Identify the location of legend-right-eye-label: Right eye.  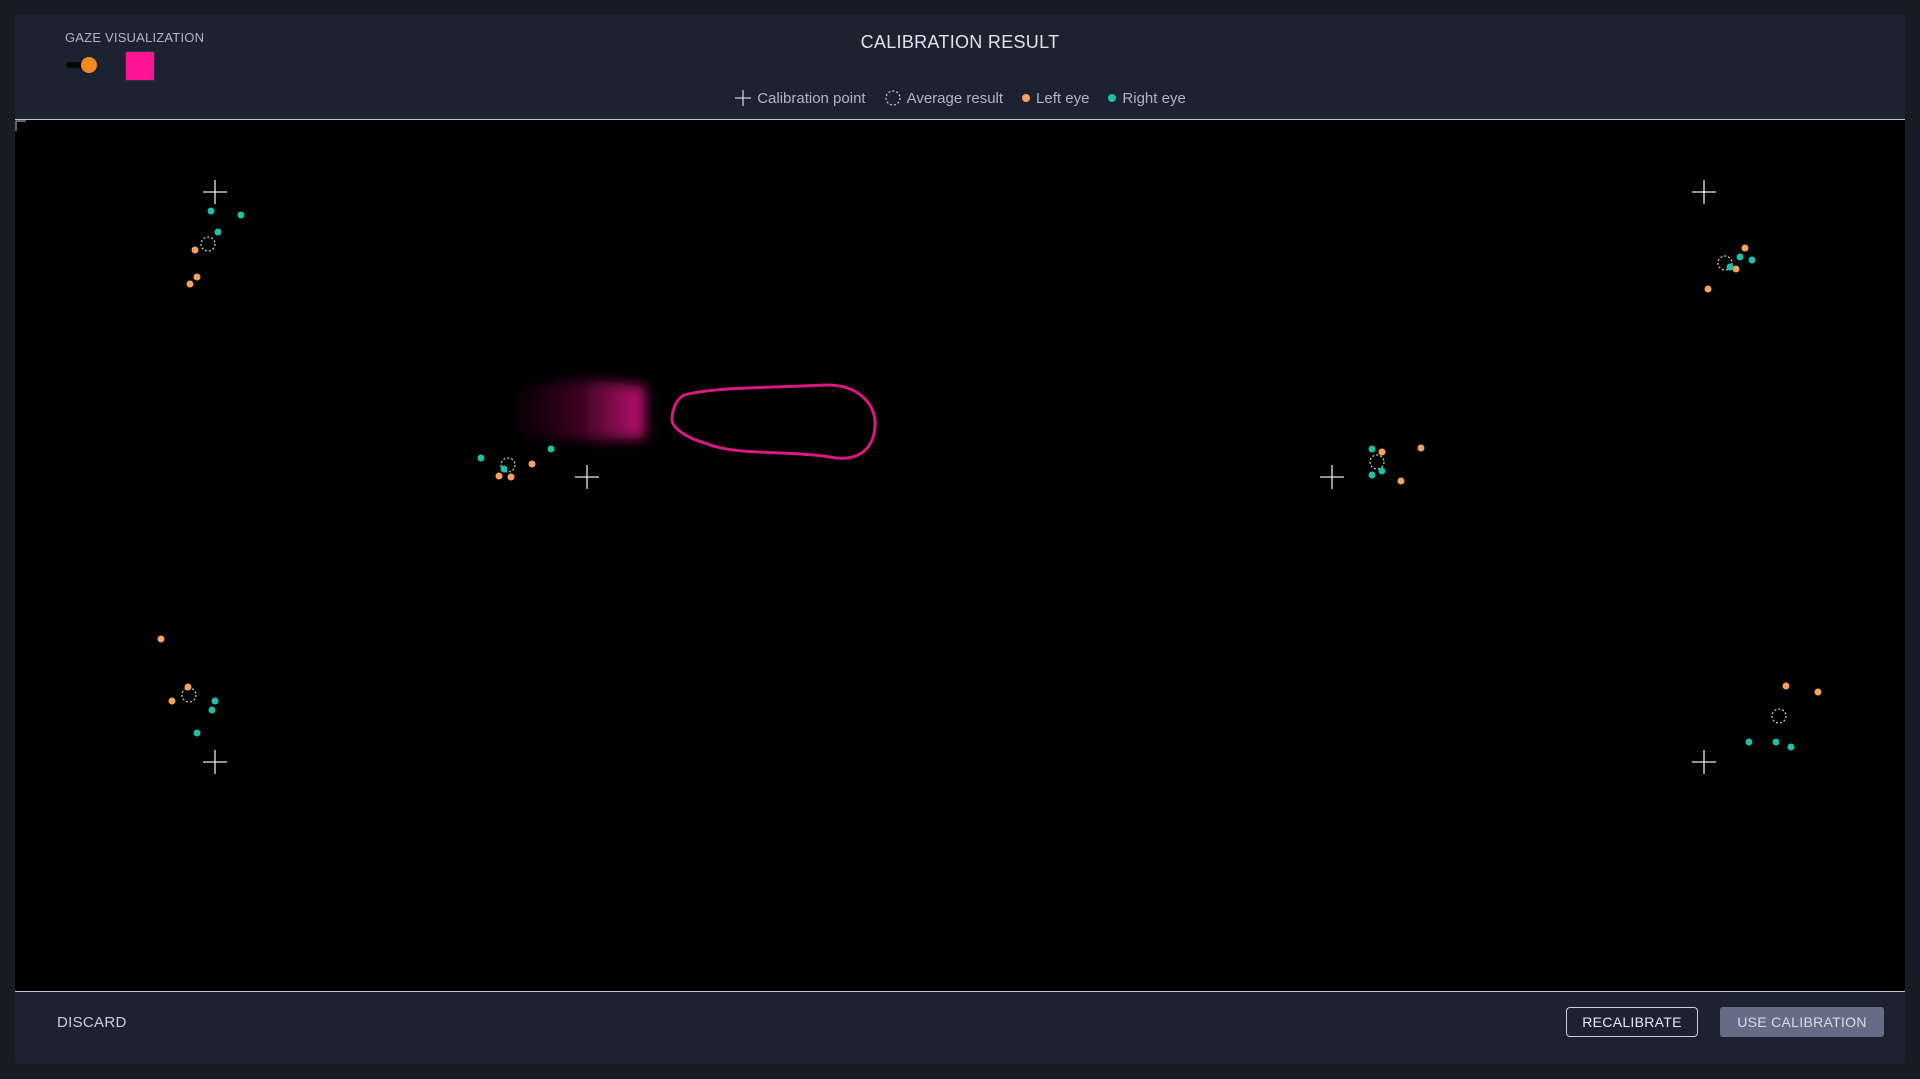
(1154, 98).